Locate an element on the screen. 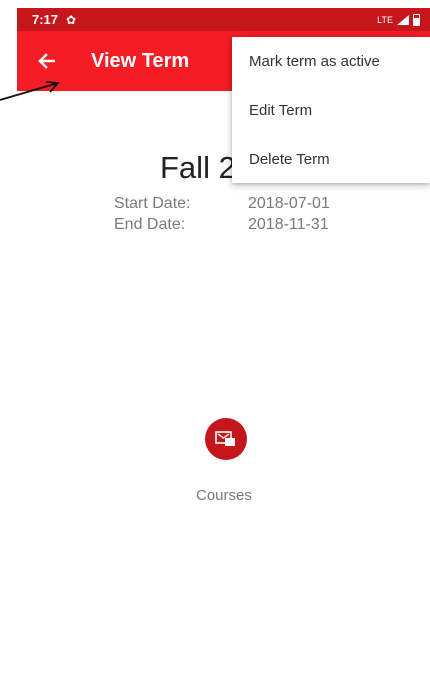  courses-icon is located at coordinates (225, 438).